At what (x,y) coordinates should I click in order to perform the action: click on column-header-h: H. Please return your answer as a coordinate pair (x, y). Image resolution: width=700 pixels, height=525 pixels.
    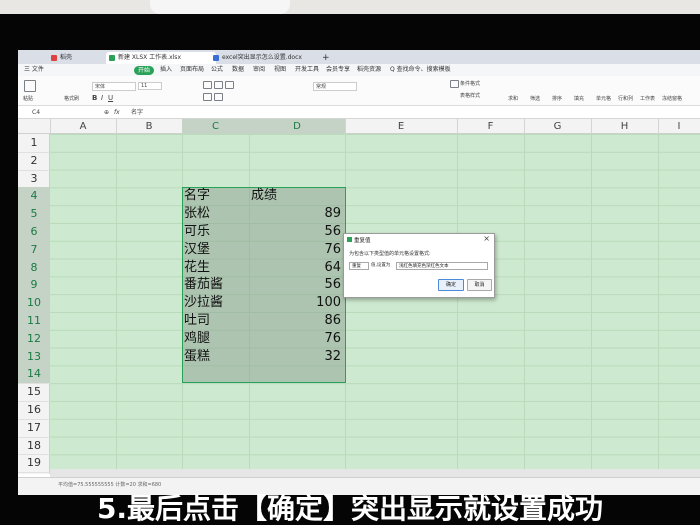
    Looking at the image, I should click on (625, 126).